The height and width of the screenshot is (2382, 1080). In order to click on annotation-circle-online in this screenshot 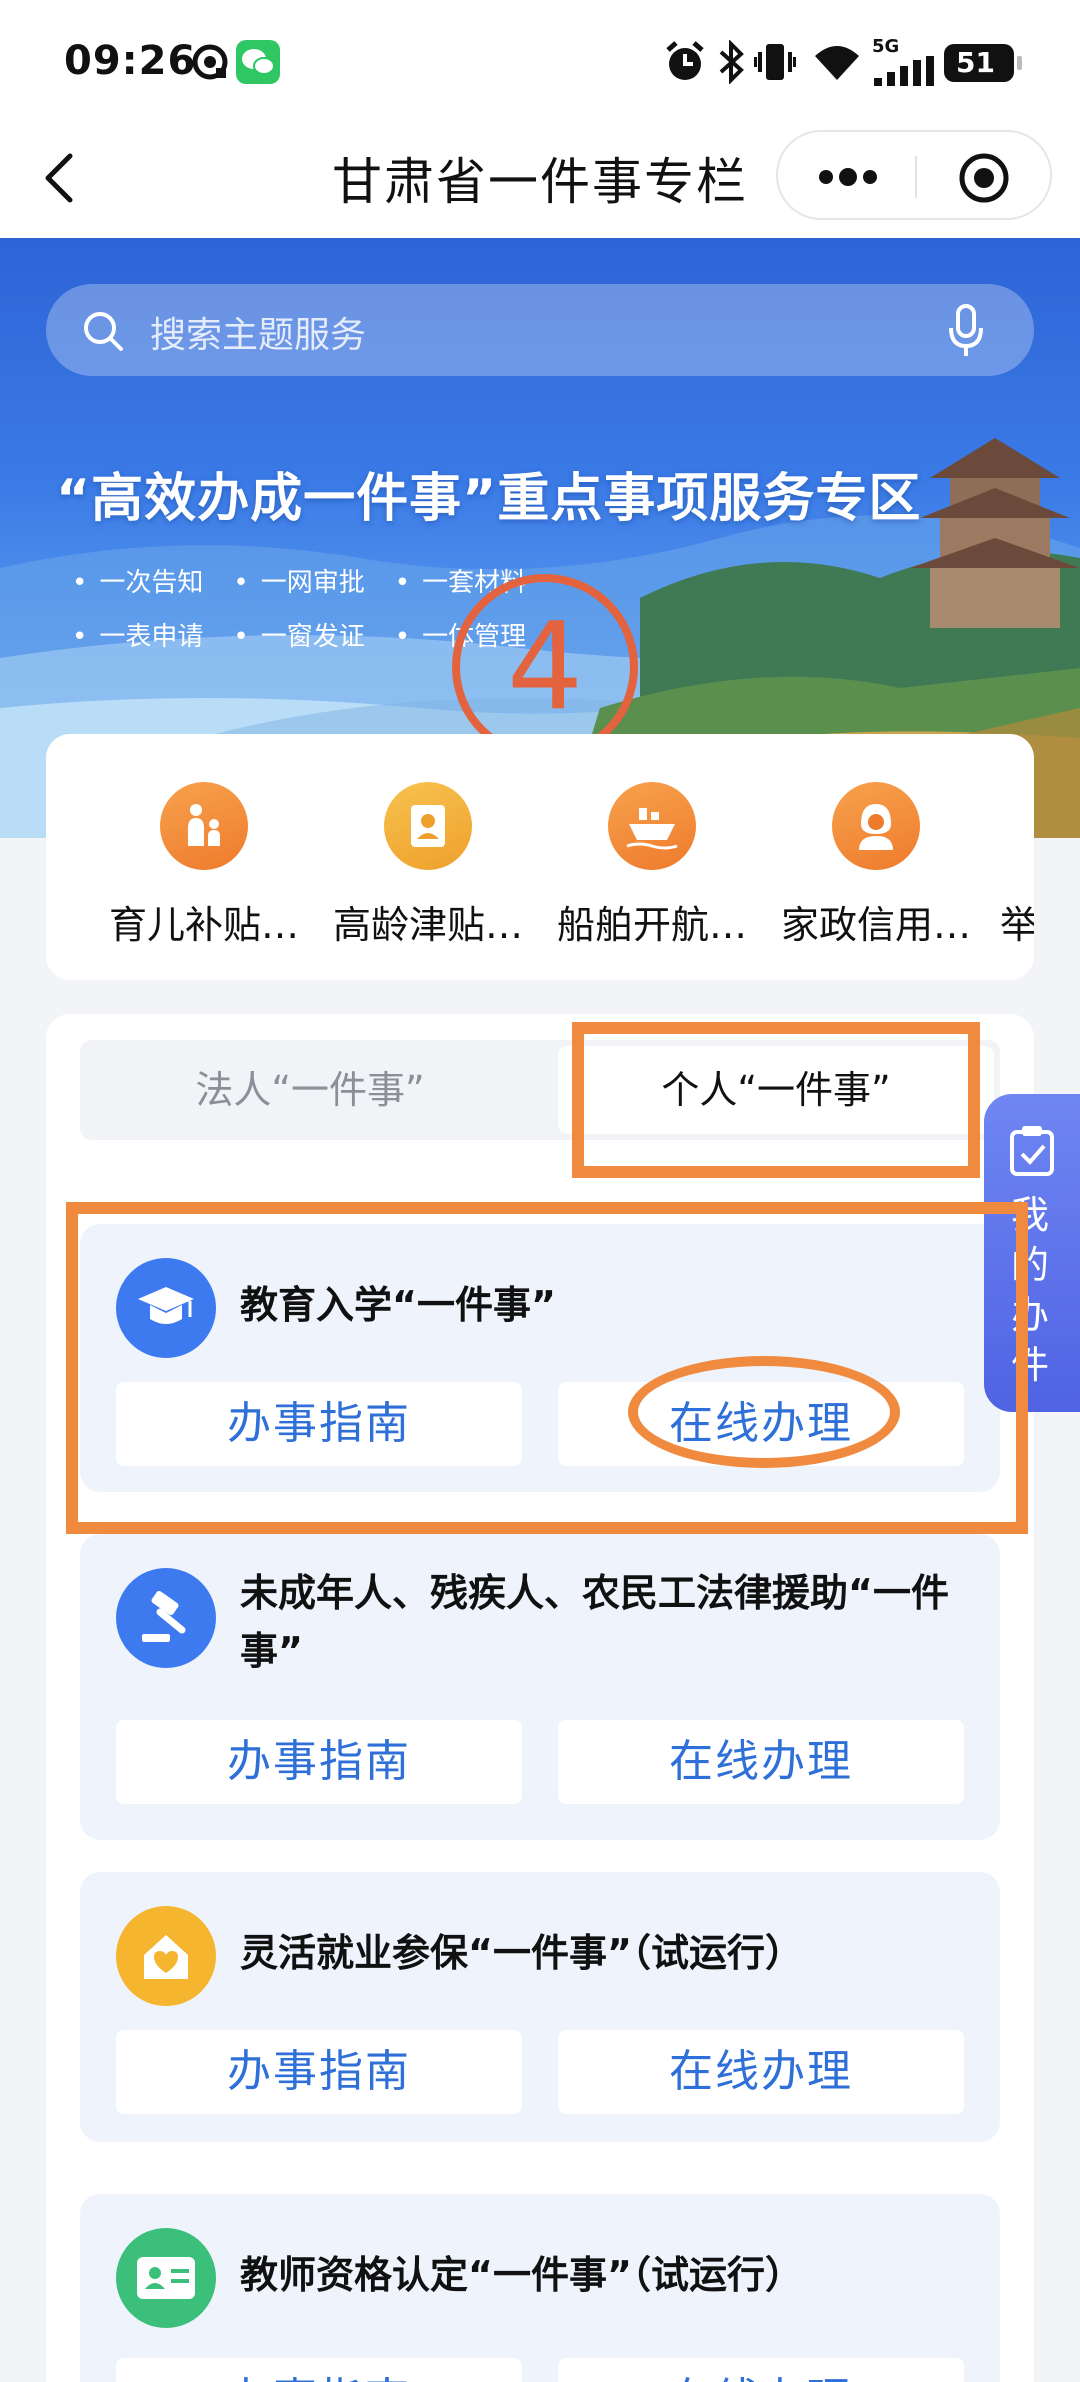, I will do `click(764, 1412)`.